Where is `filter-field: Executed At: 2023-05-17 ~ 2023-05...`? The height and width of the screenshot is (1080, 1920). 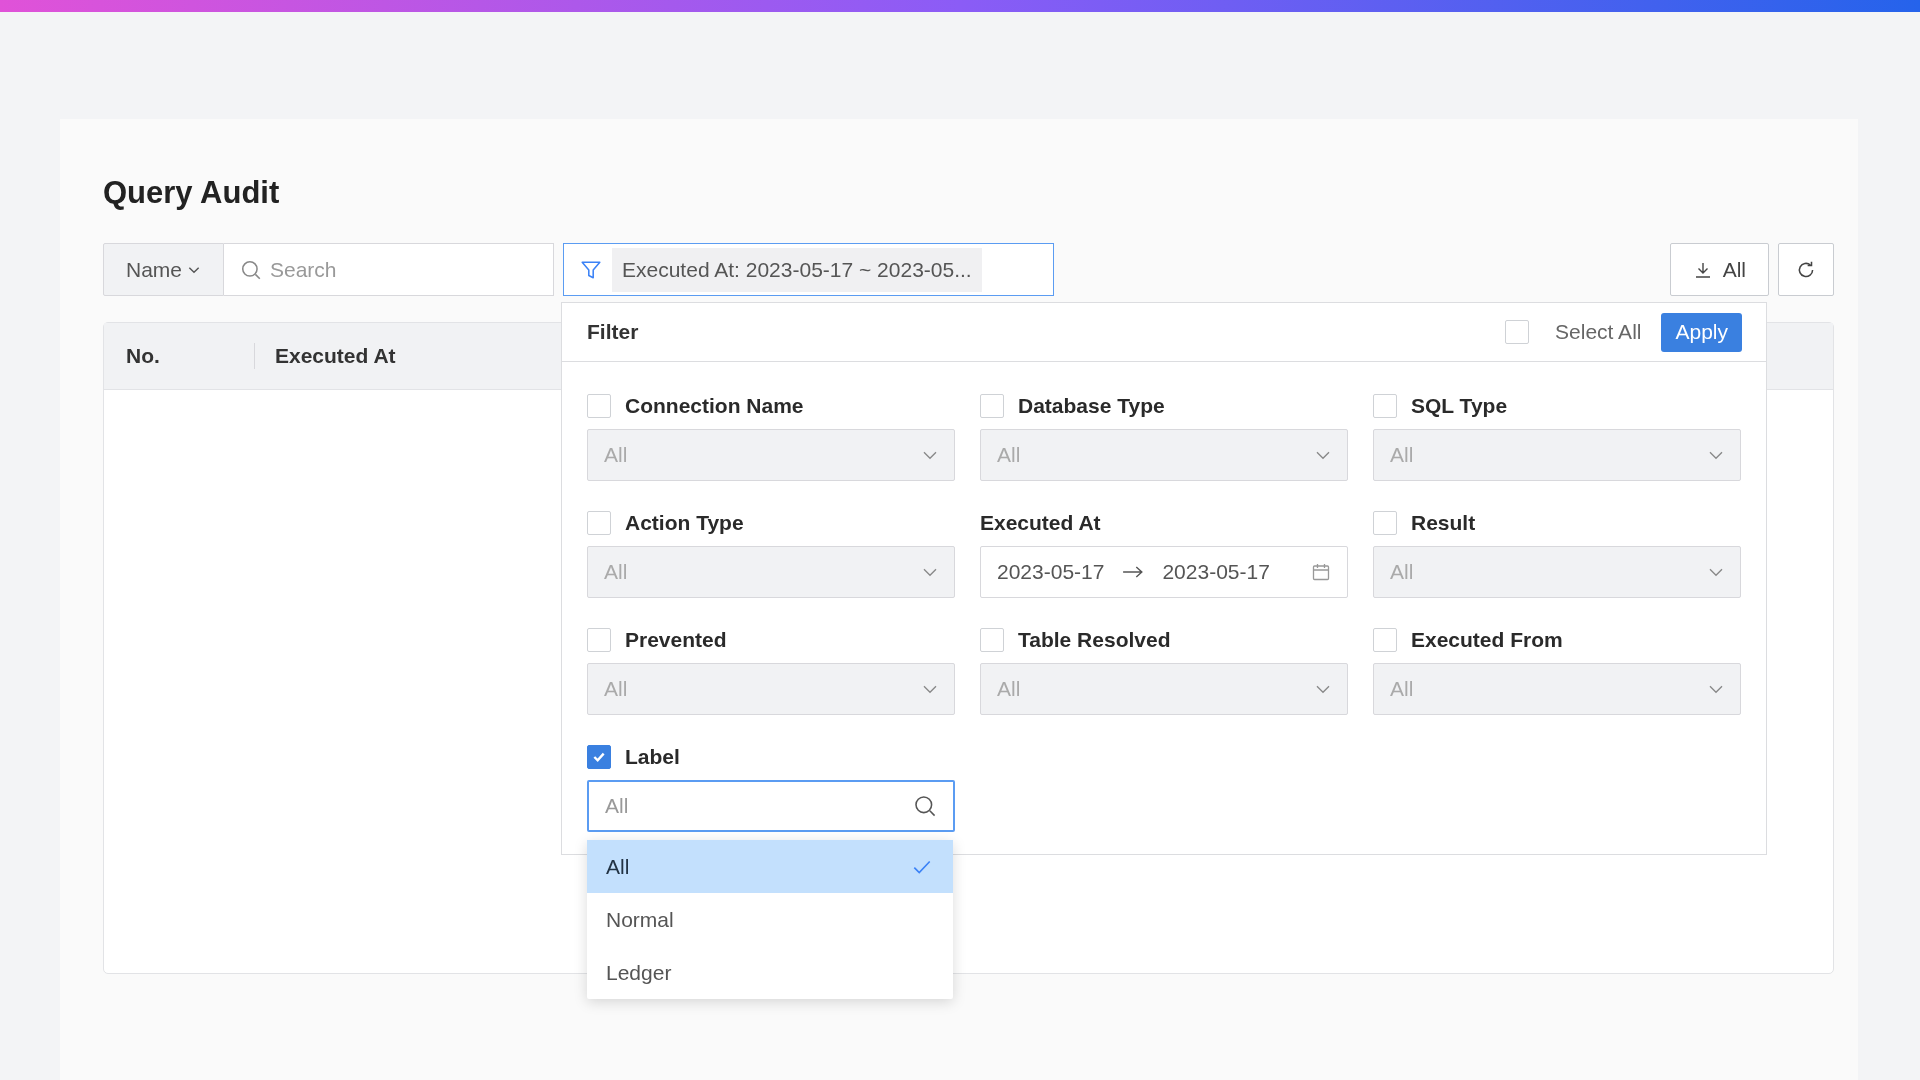 filter-field: Executed At: 2023-05-17 ~ 2023-05... is located at coordinates (808, 269).